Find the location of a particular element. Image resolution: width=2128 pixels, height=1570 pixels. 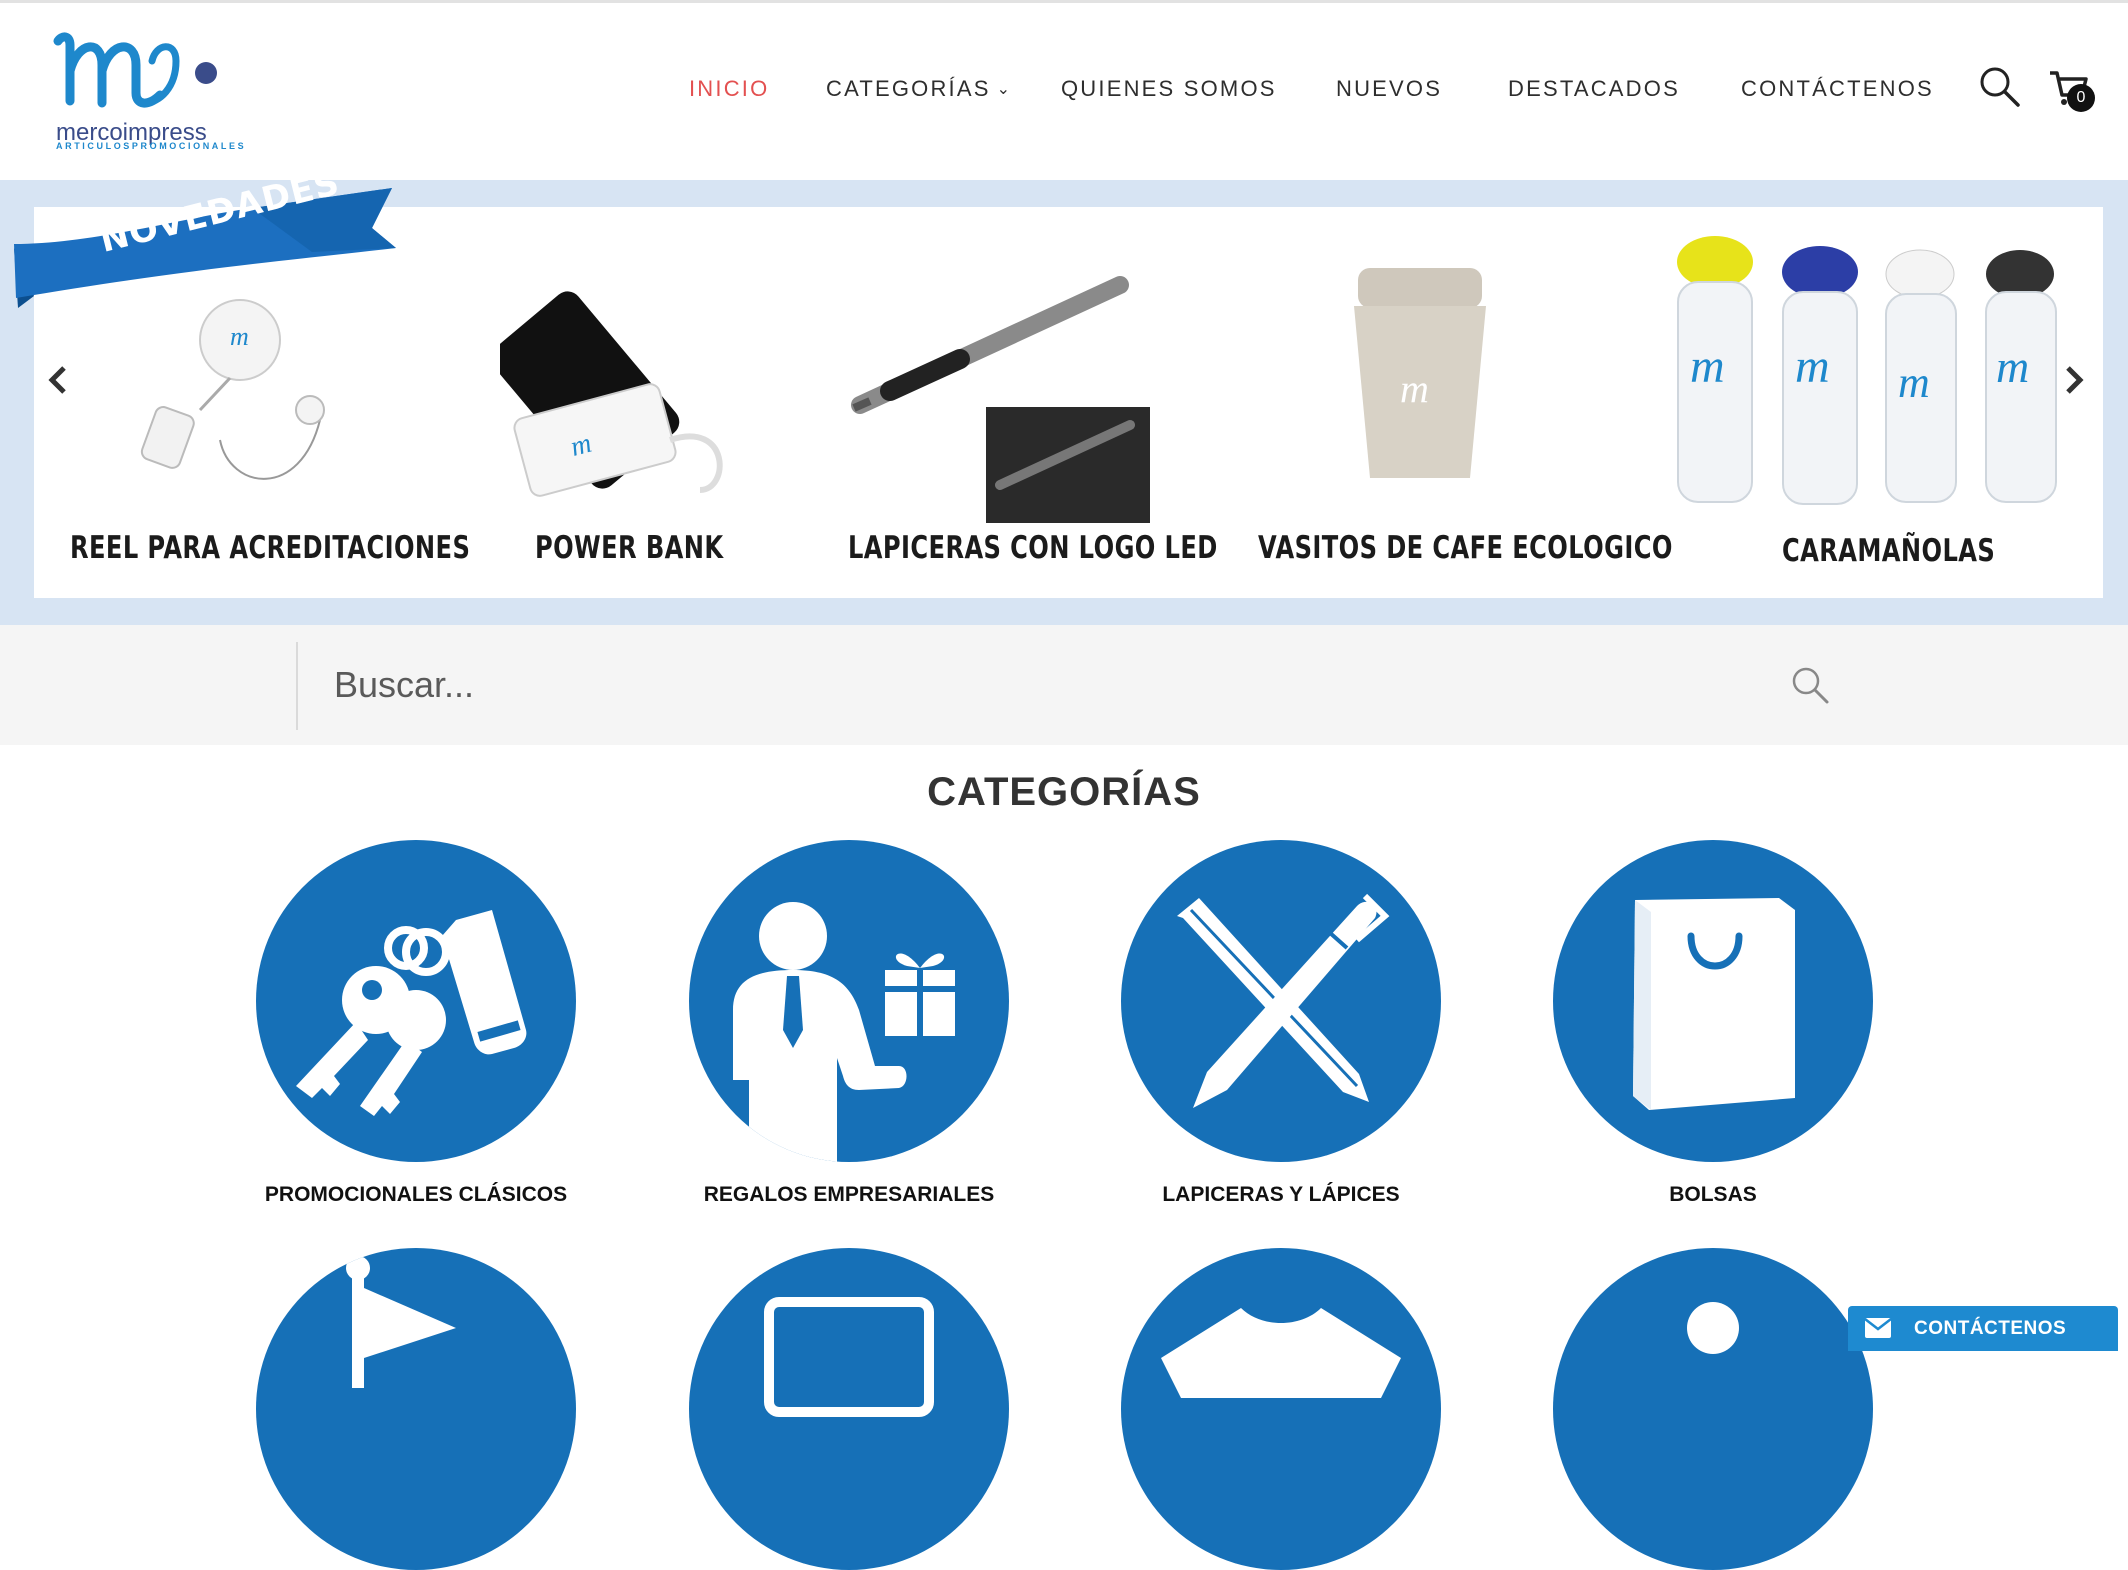

search-divider is located at coordinates (297, 686).